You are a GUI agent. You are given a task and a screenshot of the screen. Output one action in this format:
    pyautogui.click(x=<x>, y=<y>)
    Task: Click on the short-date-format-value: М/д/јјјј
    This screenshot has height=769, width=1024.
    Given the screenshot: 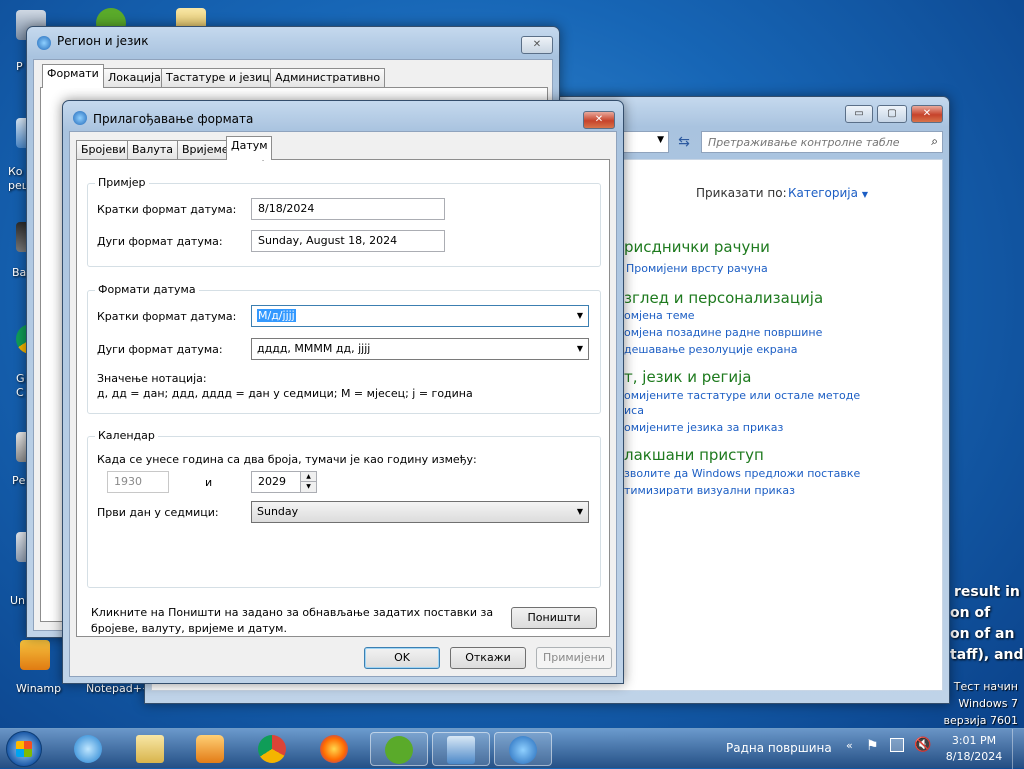 What is the action you would take?
    pyautogui.click(x=276, y=315)
    